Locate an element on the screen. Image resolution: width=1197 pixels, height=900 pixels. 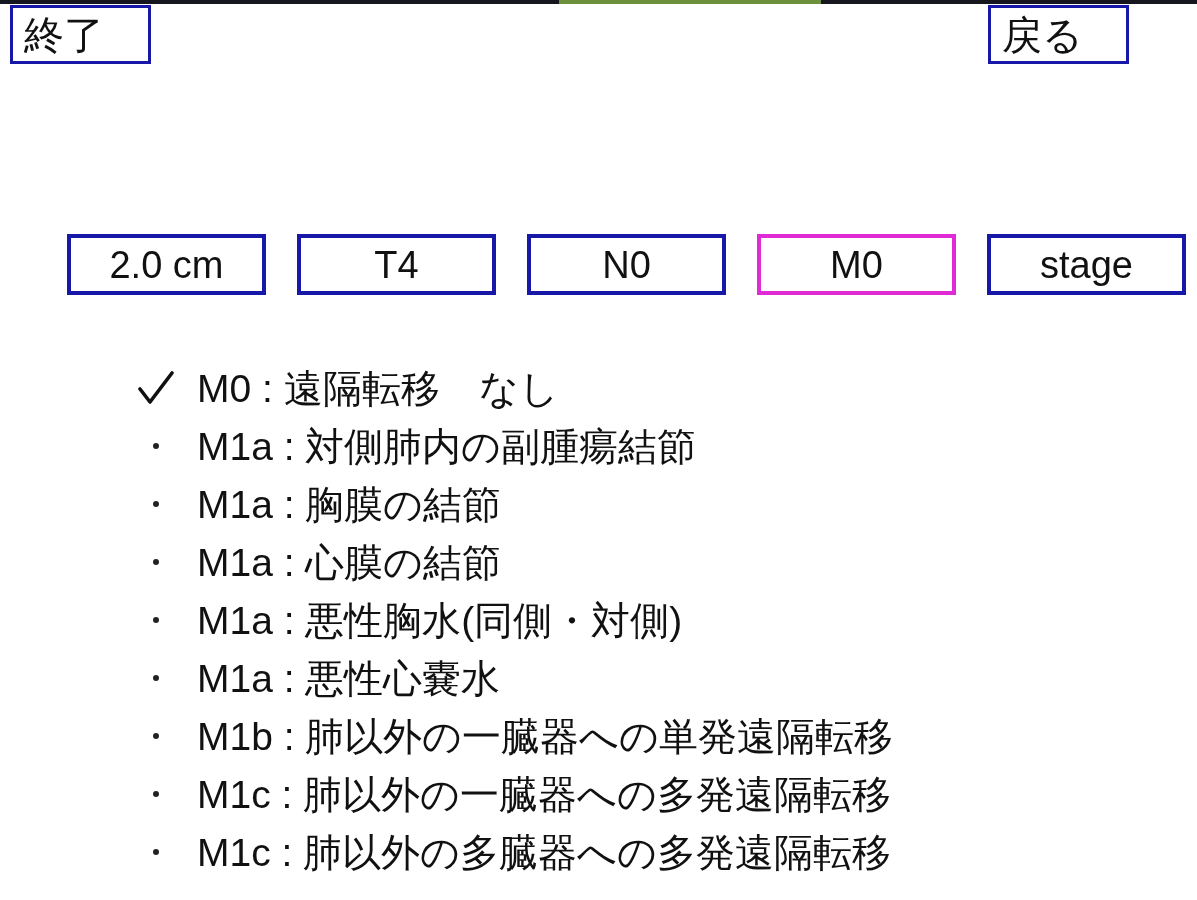
option-item: M1c : 肺以外の多臓器への多発遠隔転移 is located at coordinates (544, 852).